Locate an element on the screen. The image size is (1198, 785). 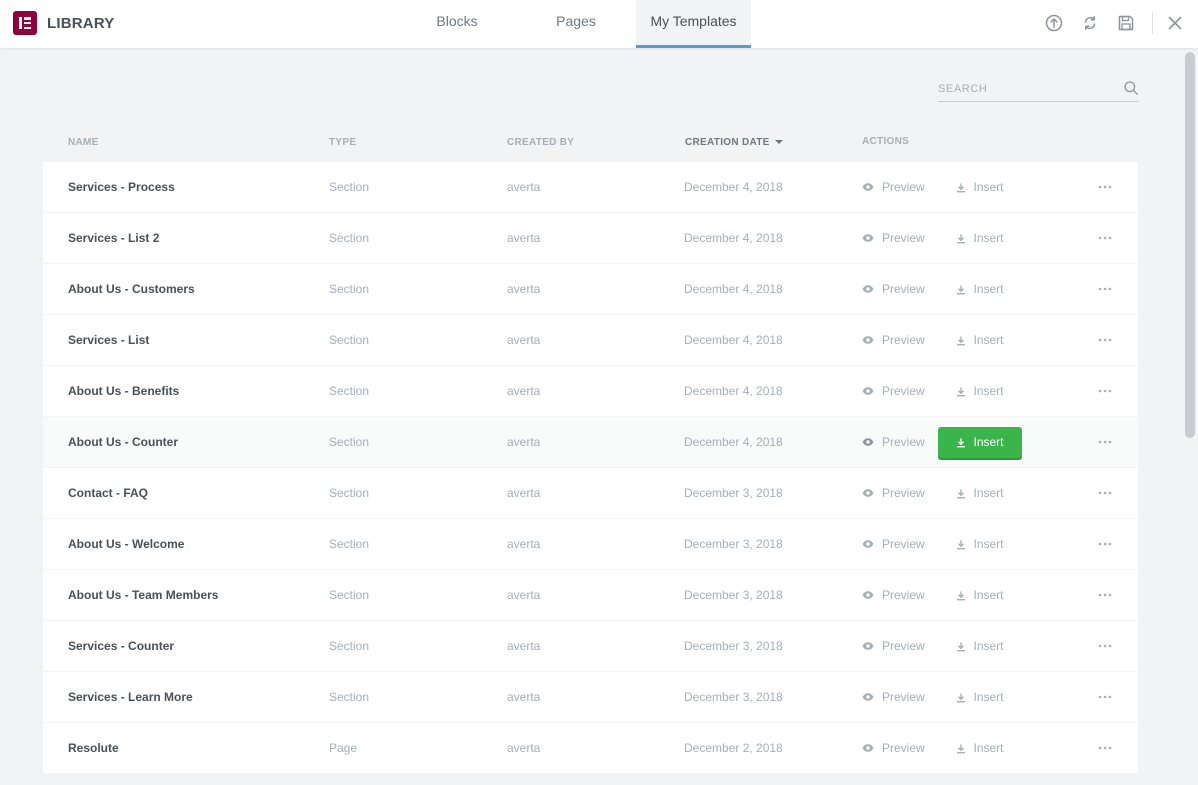
sync-icon is located at coordinates (1090, 23).